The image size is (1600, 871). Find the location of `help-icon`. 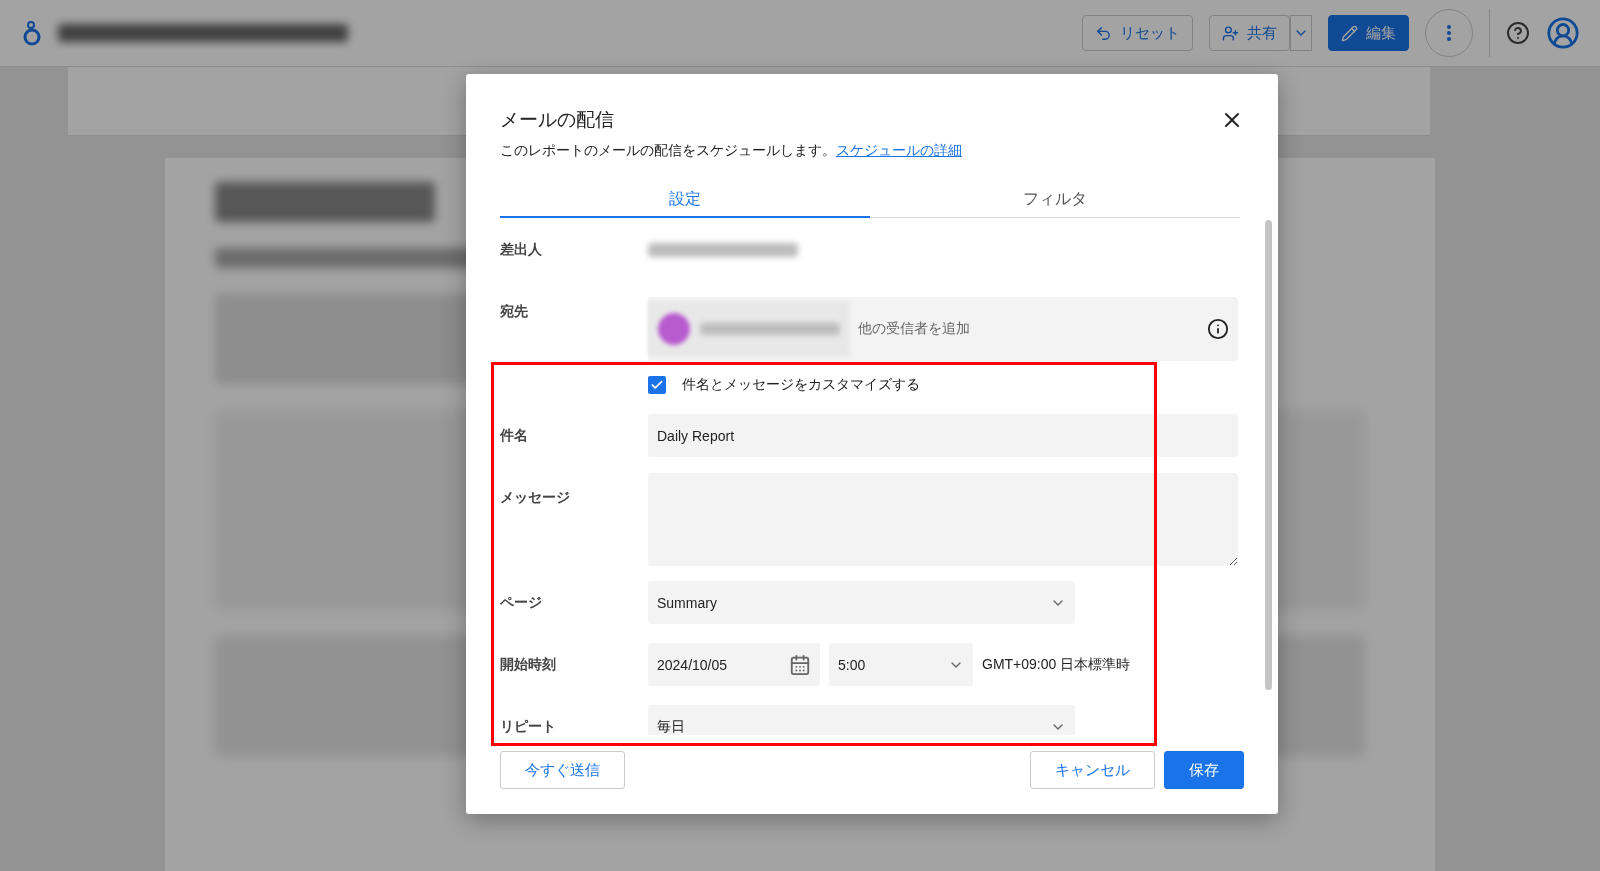

help-icon is located at coordinates (1518, 33).